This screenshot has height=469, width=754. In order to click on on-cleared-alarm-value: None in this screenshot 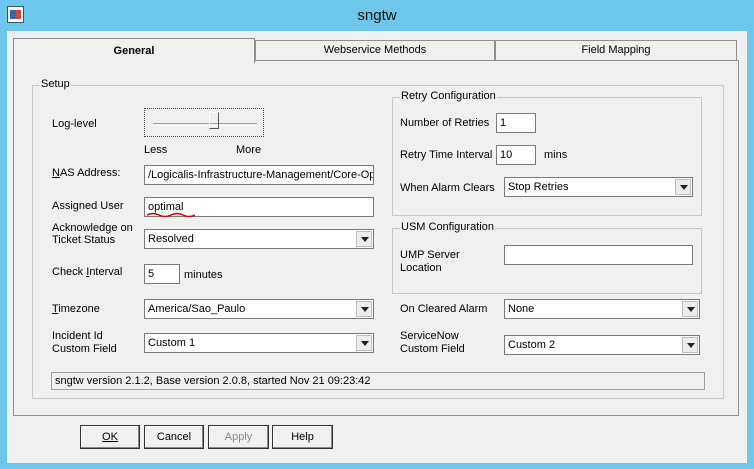, I will do `click(521, 309)`.